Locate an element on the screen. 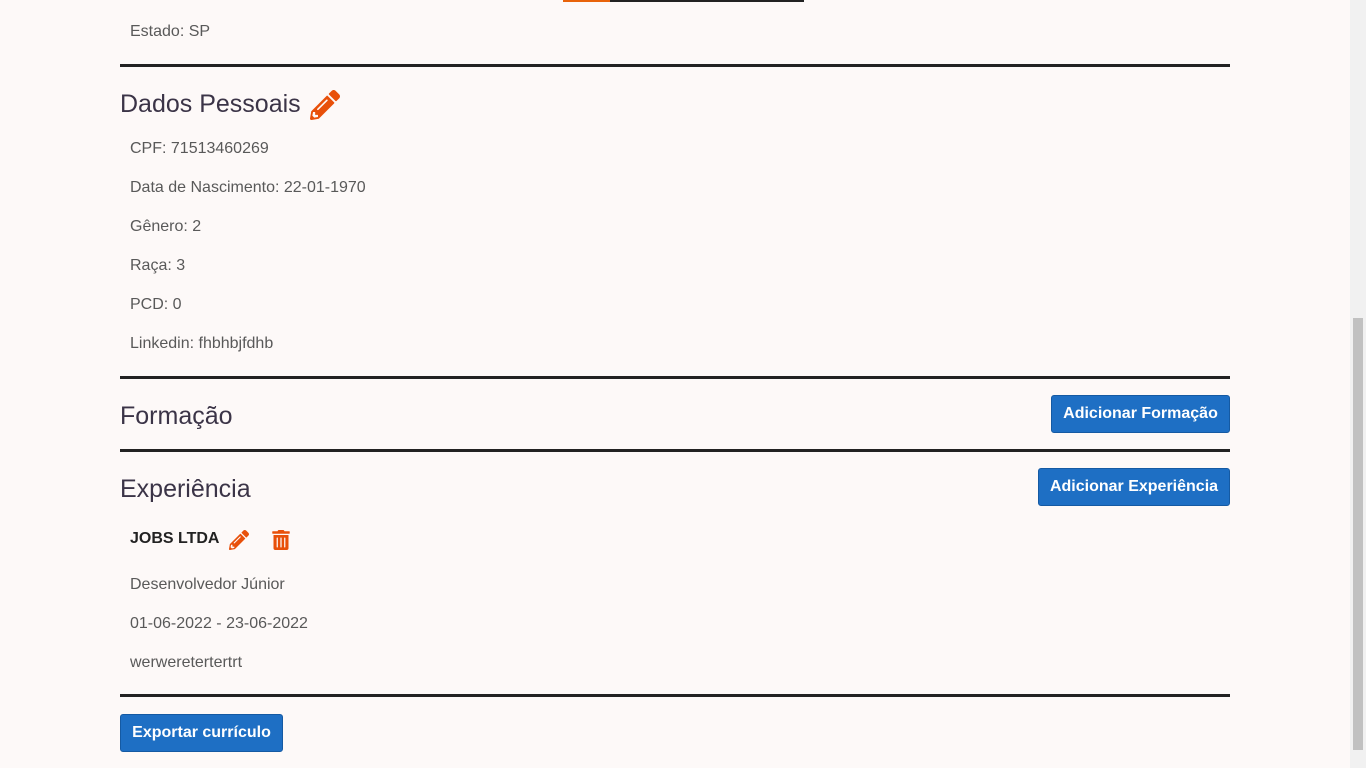  state-field: Estado: SP is located at coordinates (170, 31).